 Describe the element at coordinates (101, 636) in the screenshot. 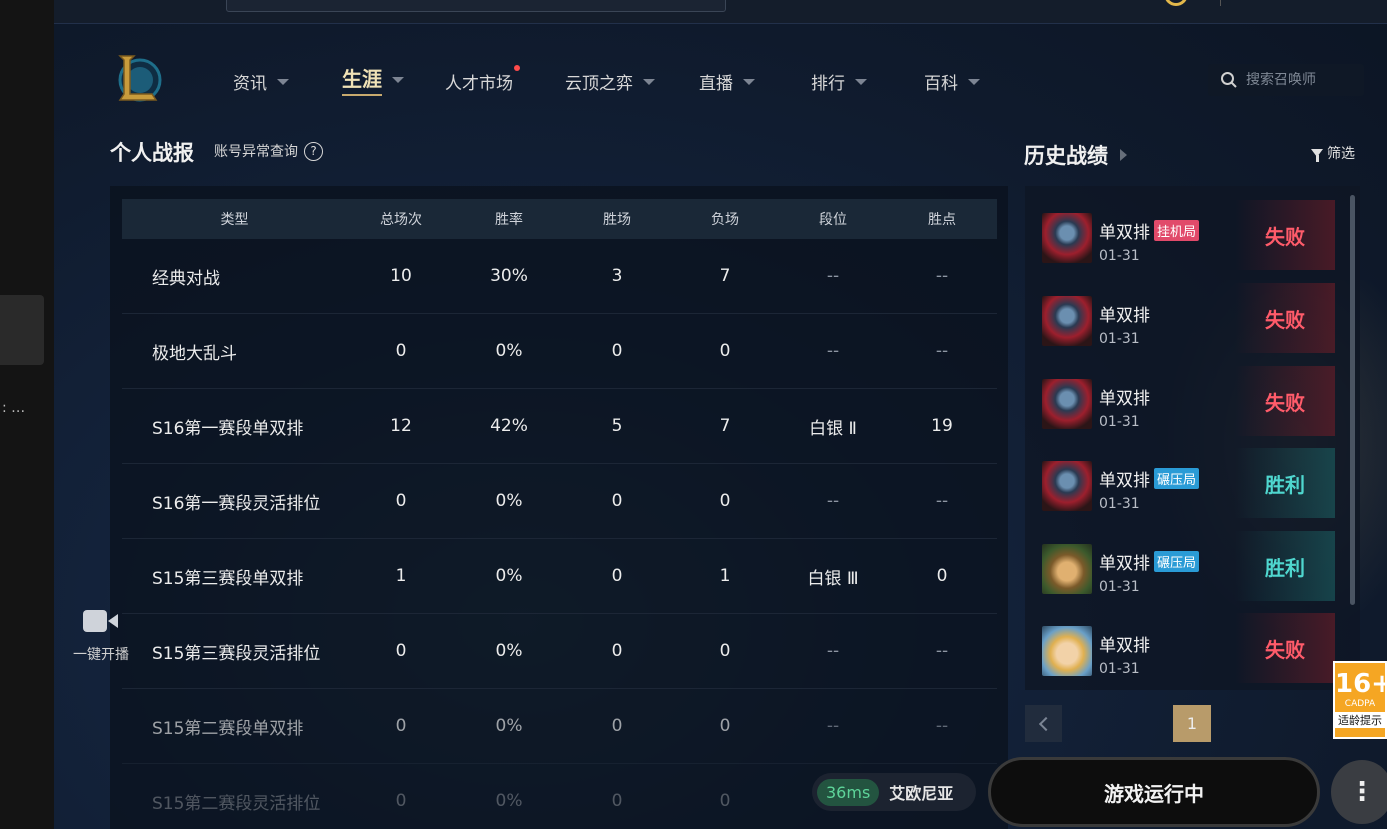

I see `stream-button: 一键开播` at that location.